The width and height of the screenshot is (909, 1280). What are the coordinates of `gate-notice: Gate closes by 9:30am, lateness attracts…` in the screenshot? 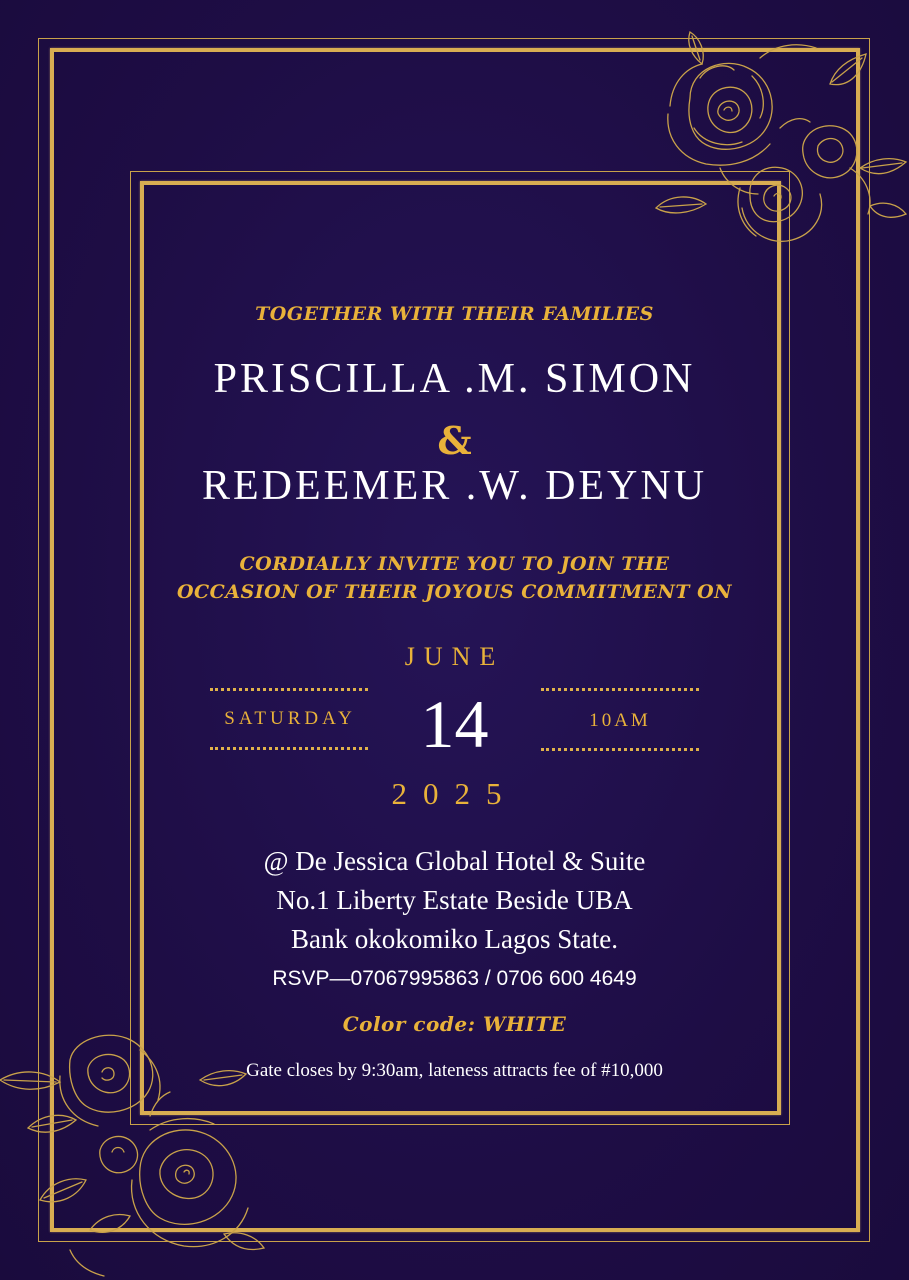 It's located at (454, 1070).